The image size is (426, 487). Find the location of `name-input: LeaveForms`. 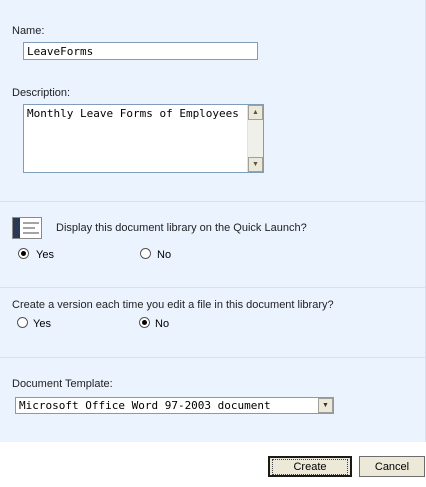

name-input: LeaveForms is located at coordinates (140, 51).